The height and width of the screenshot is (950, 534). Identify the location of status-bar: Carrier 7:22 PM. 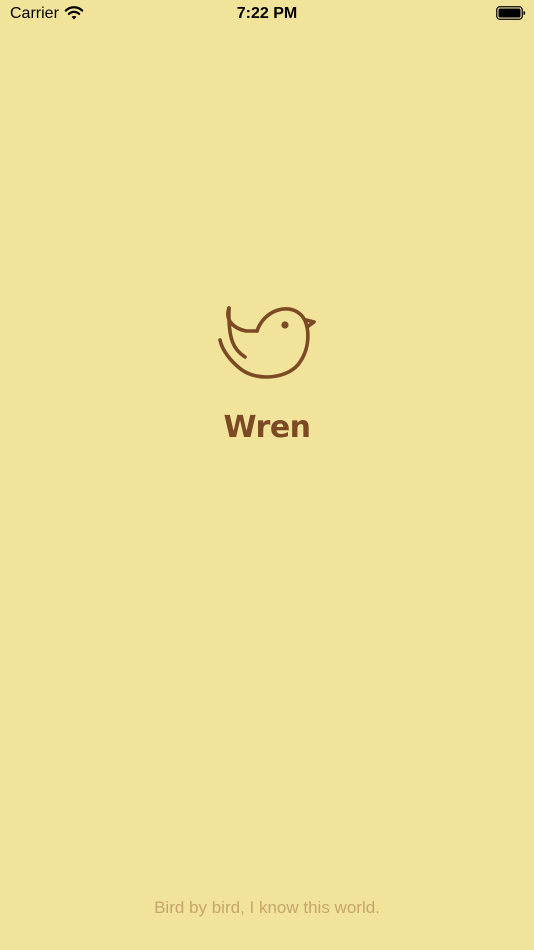
(267, 14).